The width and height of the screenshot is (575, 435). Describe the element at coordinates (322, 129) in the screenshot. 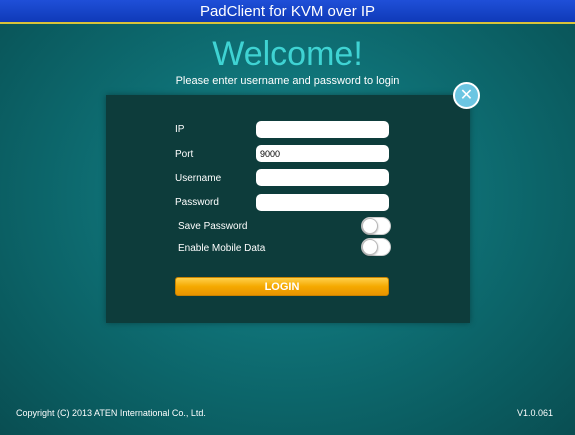

I see `ip-input` at that location.